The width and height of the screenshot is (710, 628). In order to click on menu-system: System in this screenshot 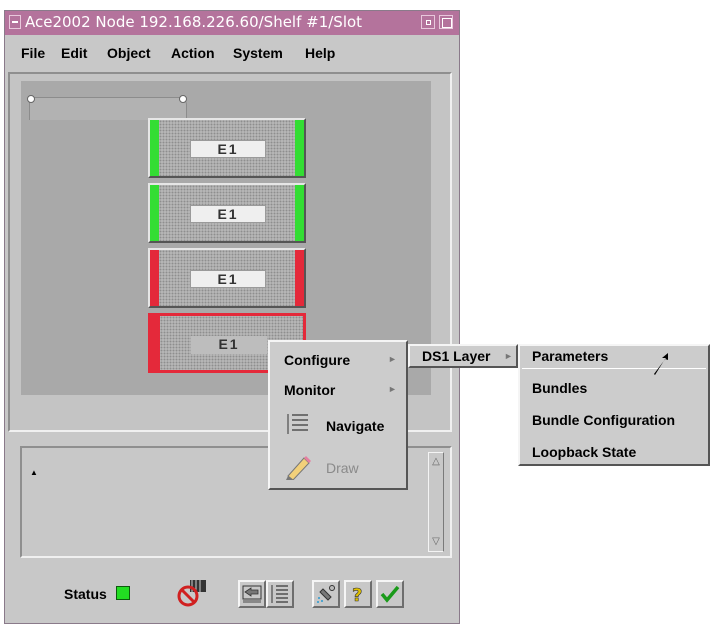, I will do `click(258, 53)`.